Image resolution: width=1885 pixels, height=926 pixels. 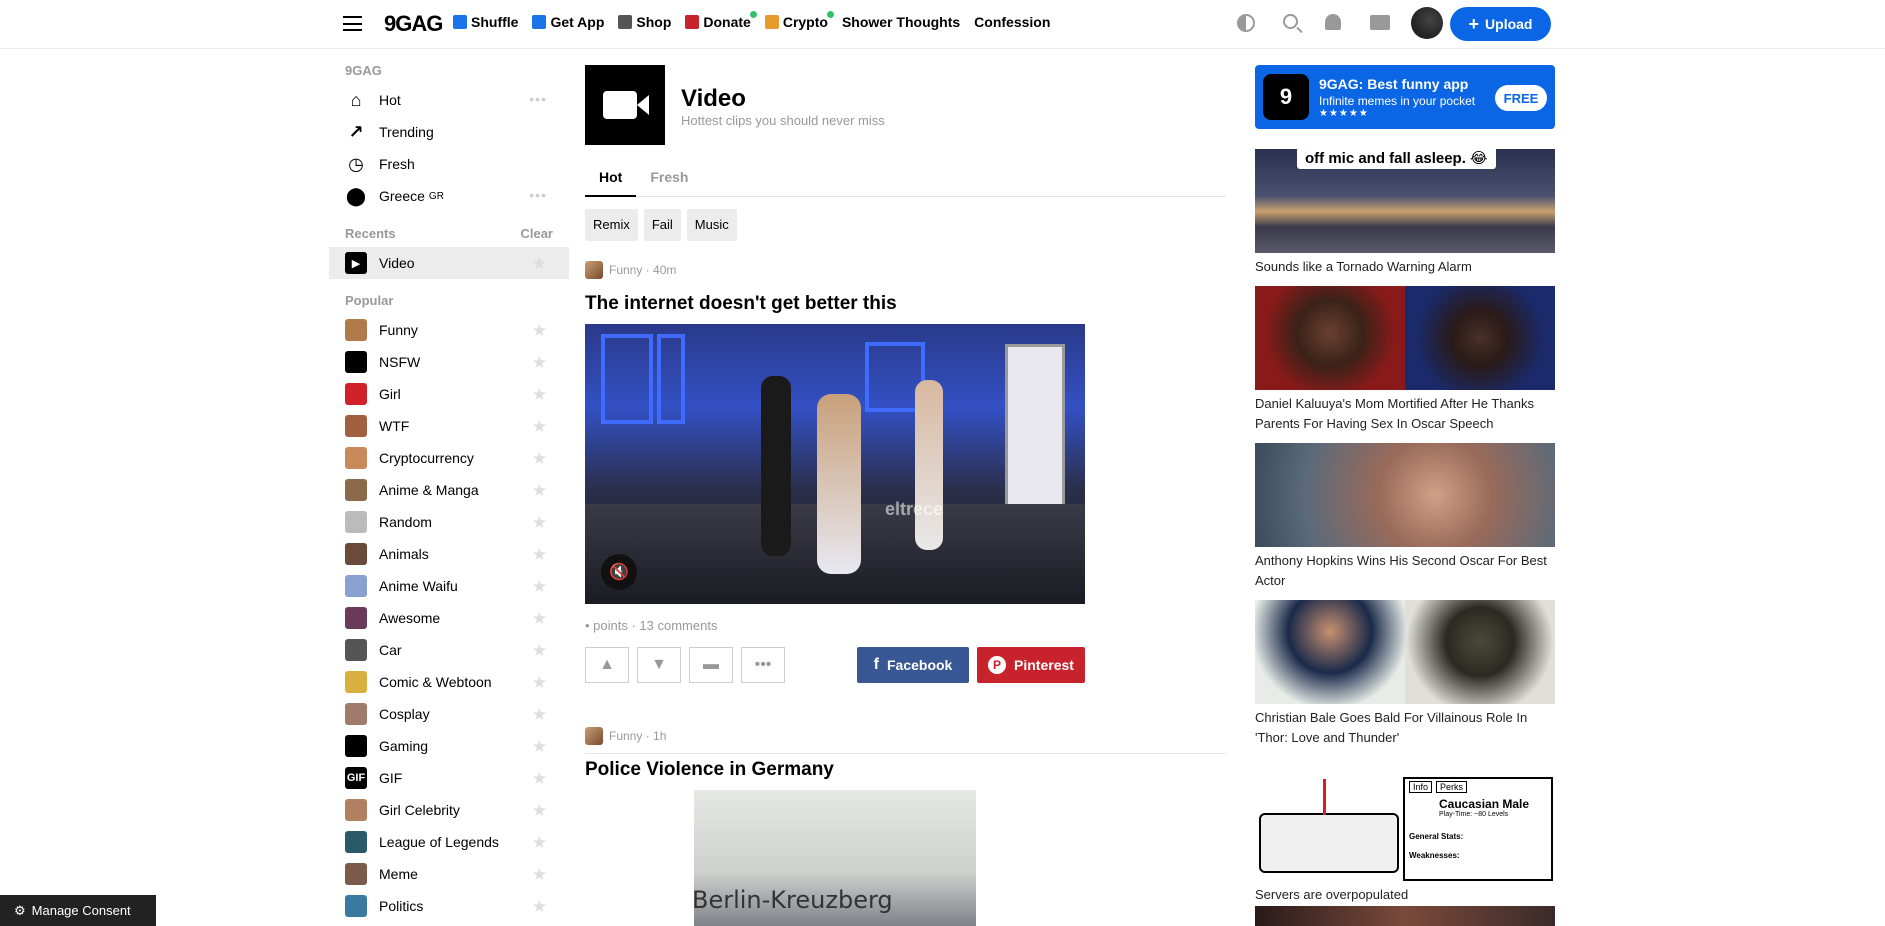 What do you see at coordinates (619, 572) in the screenshot?
I see `mute-icon: 🔇` at bounding box center [619, 572].